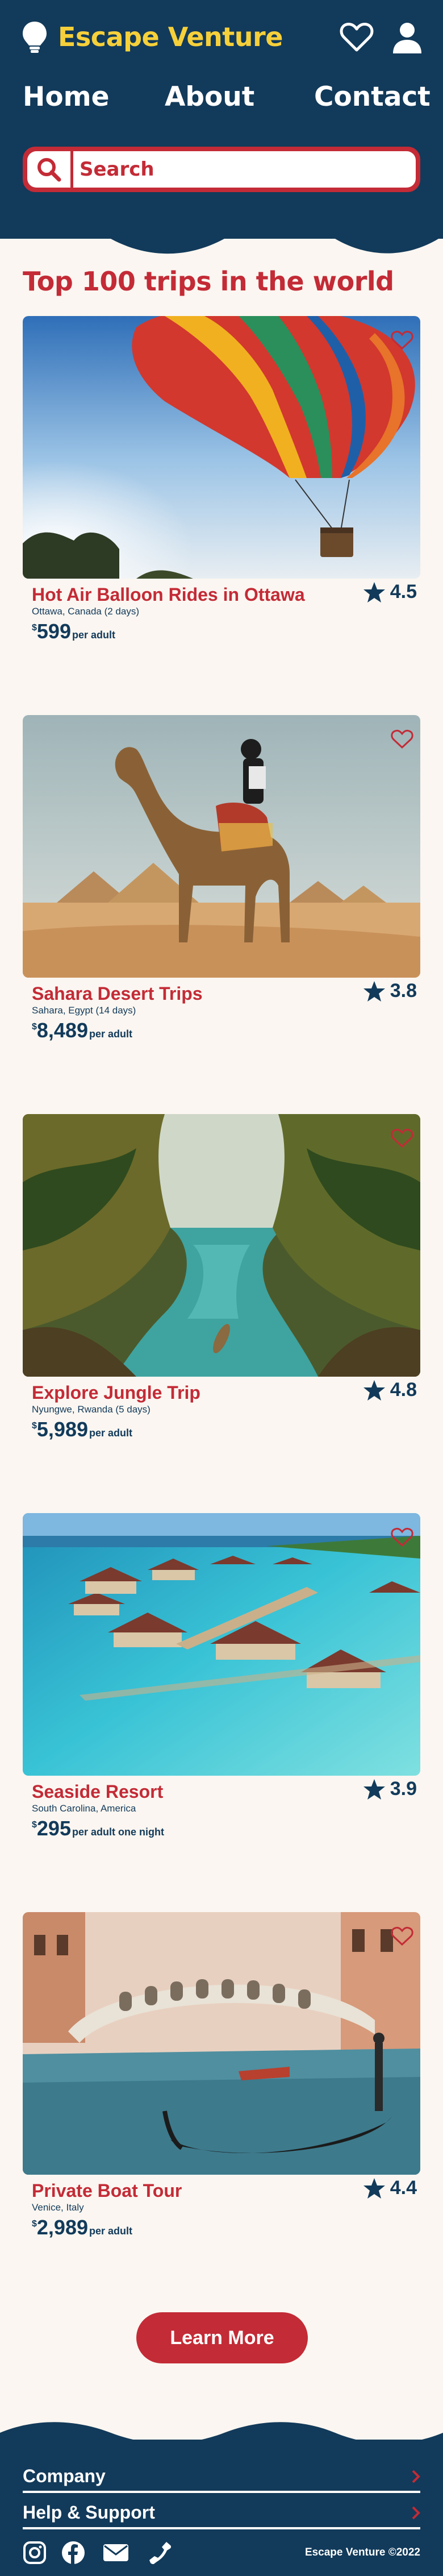 Image resolution: width=443 pixels, height=2576 pixels. Describe the element at coordinates (357, 37) in the screenshot. I see `heart-icon` at that location.